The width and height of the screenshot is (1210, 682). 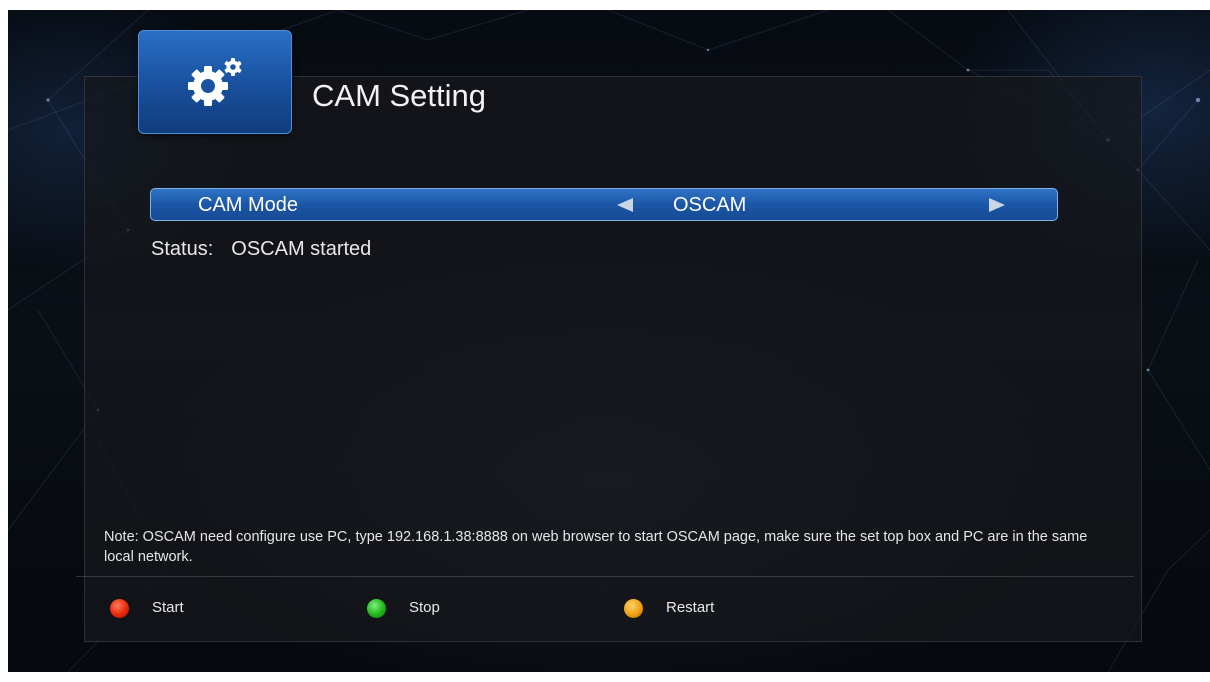 I want to click on status-value: OSCAM started, so click(x=301, y=249).